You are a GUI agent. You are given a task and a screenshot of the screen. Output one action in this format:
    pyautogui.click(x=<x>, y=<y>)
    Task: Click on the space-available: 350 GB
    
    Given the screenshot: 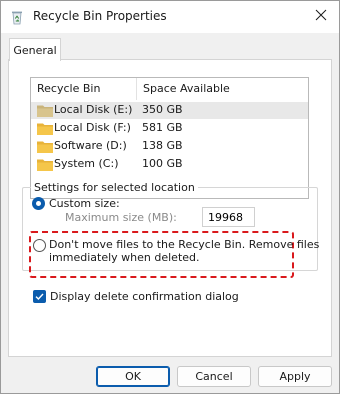 What is the action you would take?
    pyautogui.click(x=162, y=109)
    